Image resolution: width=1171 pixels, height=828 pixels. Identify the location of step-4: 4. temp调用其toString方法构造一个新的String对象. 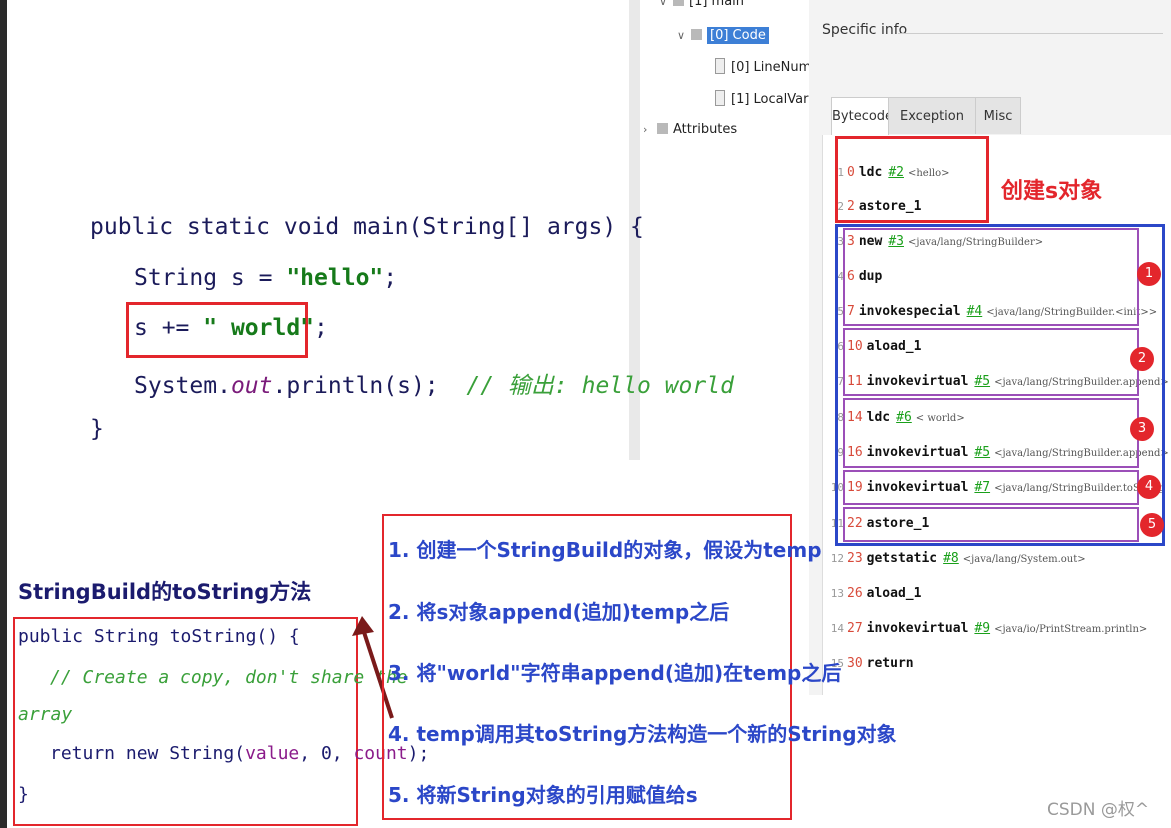
(642, 734).